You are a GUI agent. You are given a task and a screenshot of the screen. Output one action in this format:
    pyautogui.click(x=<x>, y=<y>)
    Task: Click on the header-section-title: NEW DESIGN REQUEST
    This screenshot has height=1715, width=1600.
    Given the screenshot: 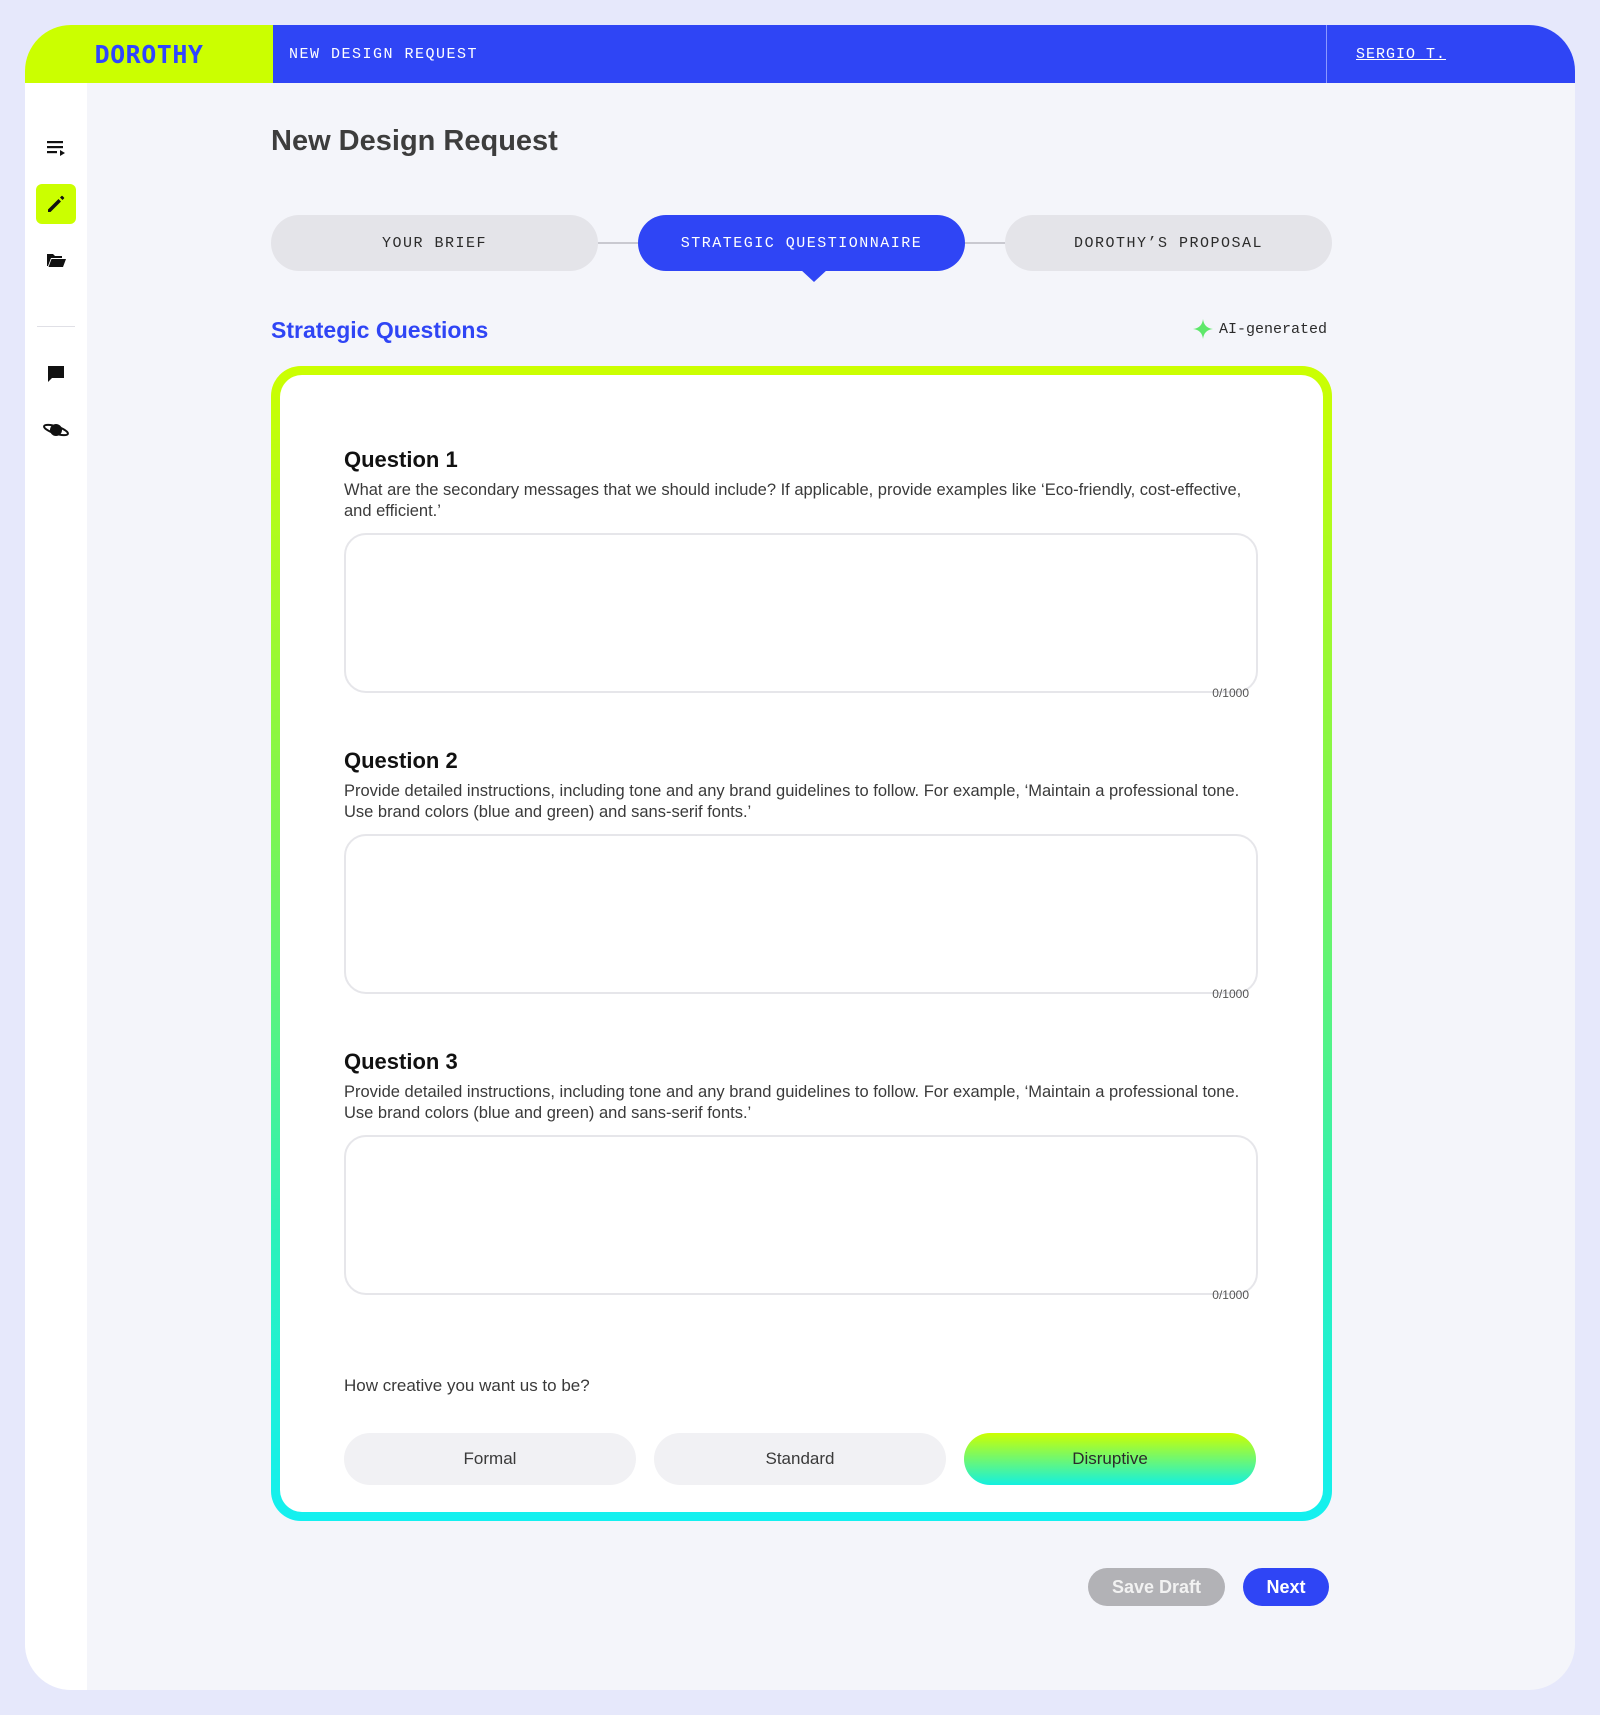 What is the action you would take?
    pyautogui.click(x=799, y=54)
    